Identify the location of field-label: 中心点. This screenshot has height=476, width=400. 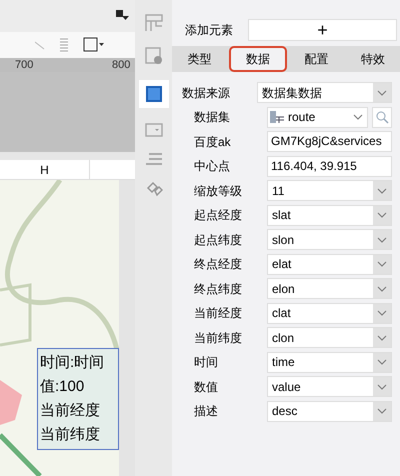
(212, 166).